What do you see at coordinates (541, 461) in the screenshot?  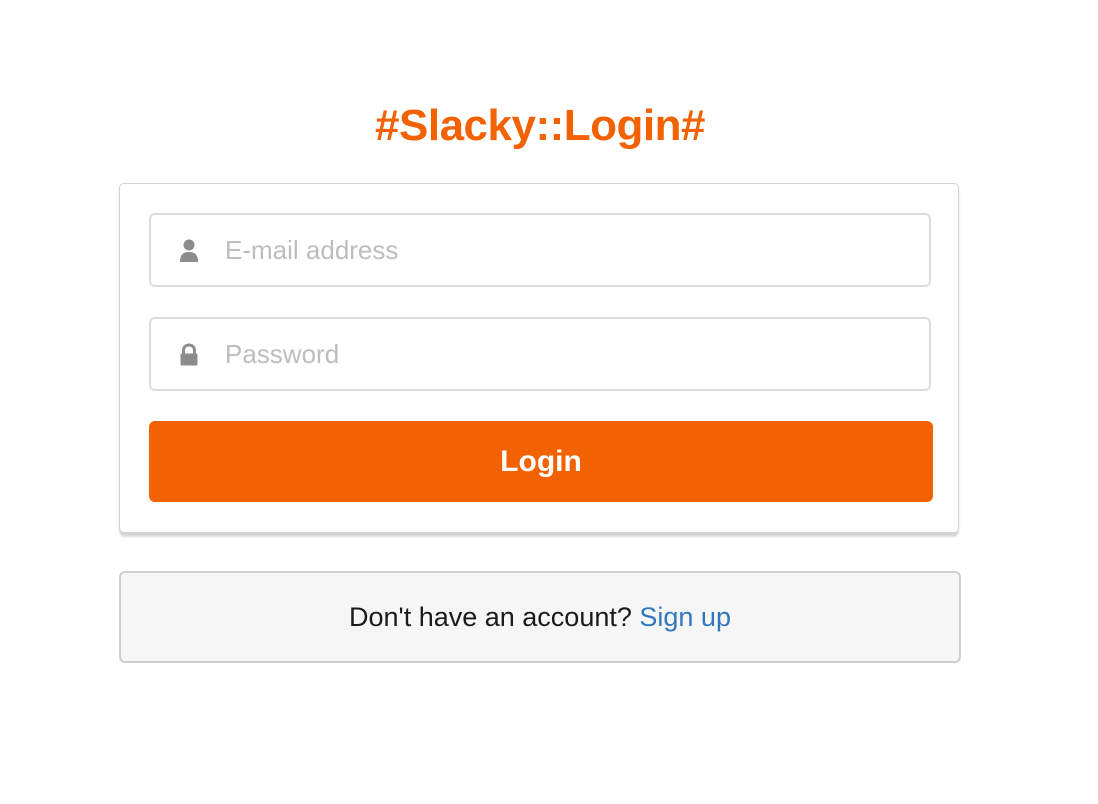 I see `login-button: Login` at bounding box center [541, 461].